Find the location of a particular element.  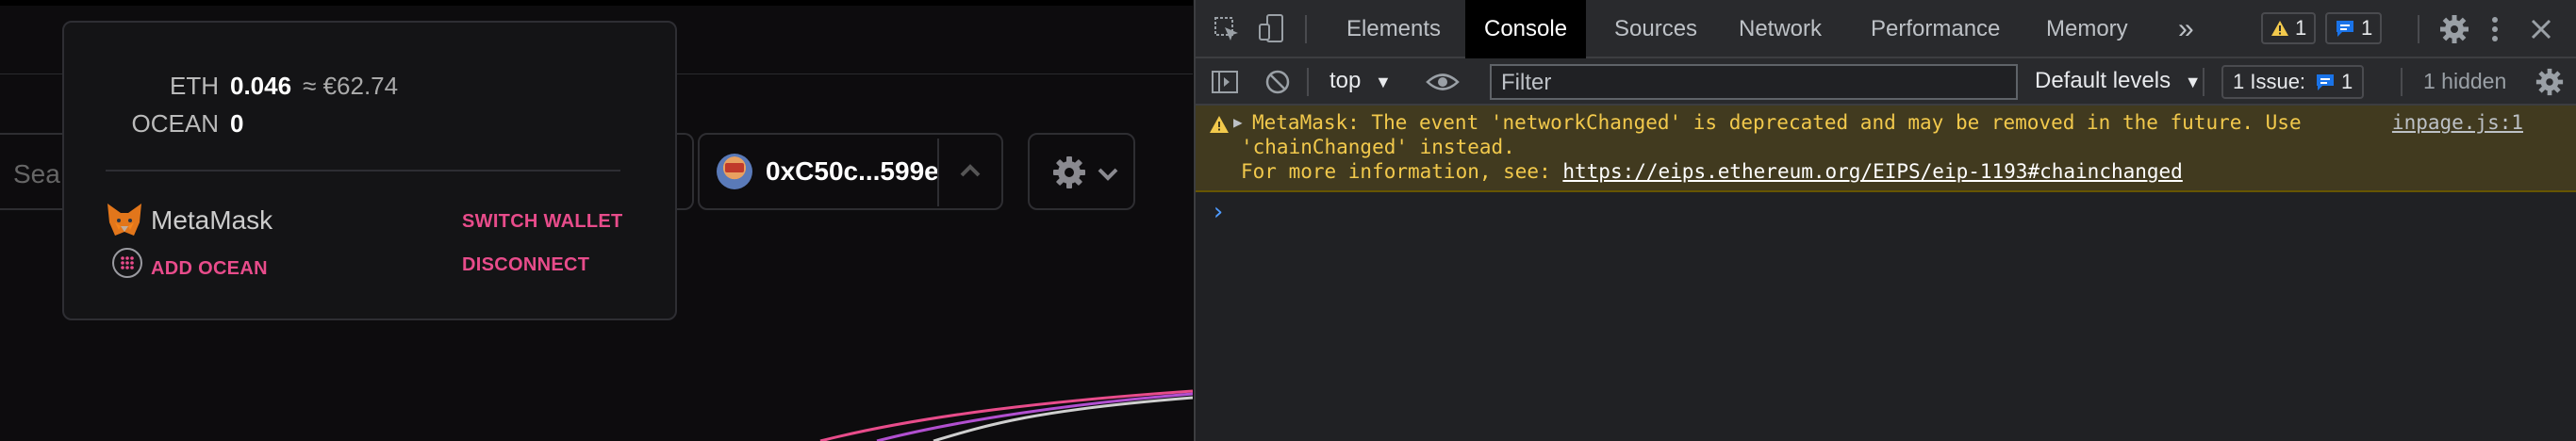

tab-network: Network is located at coordinates (1780, 29).